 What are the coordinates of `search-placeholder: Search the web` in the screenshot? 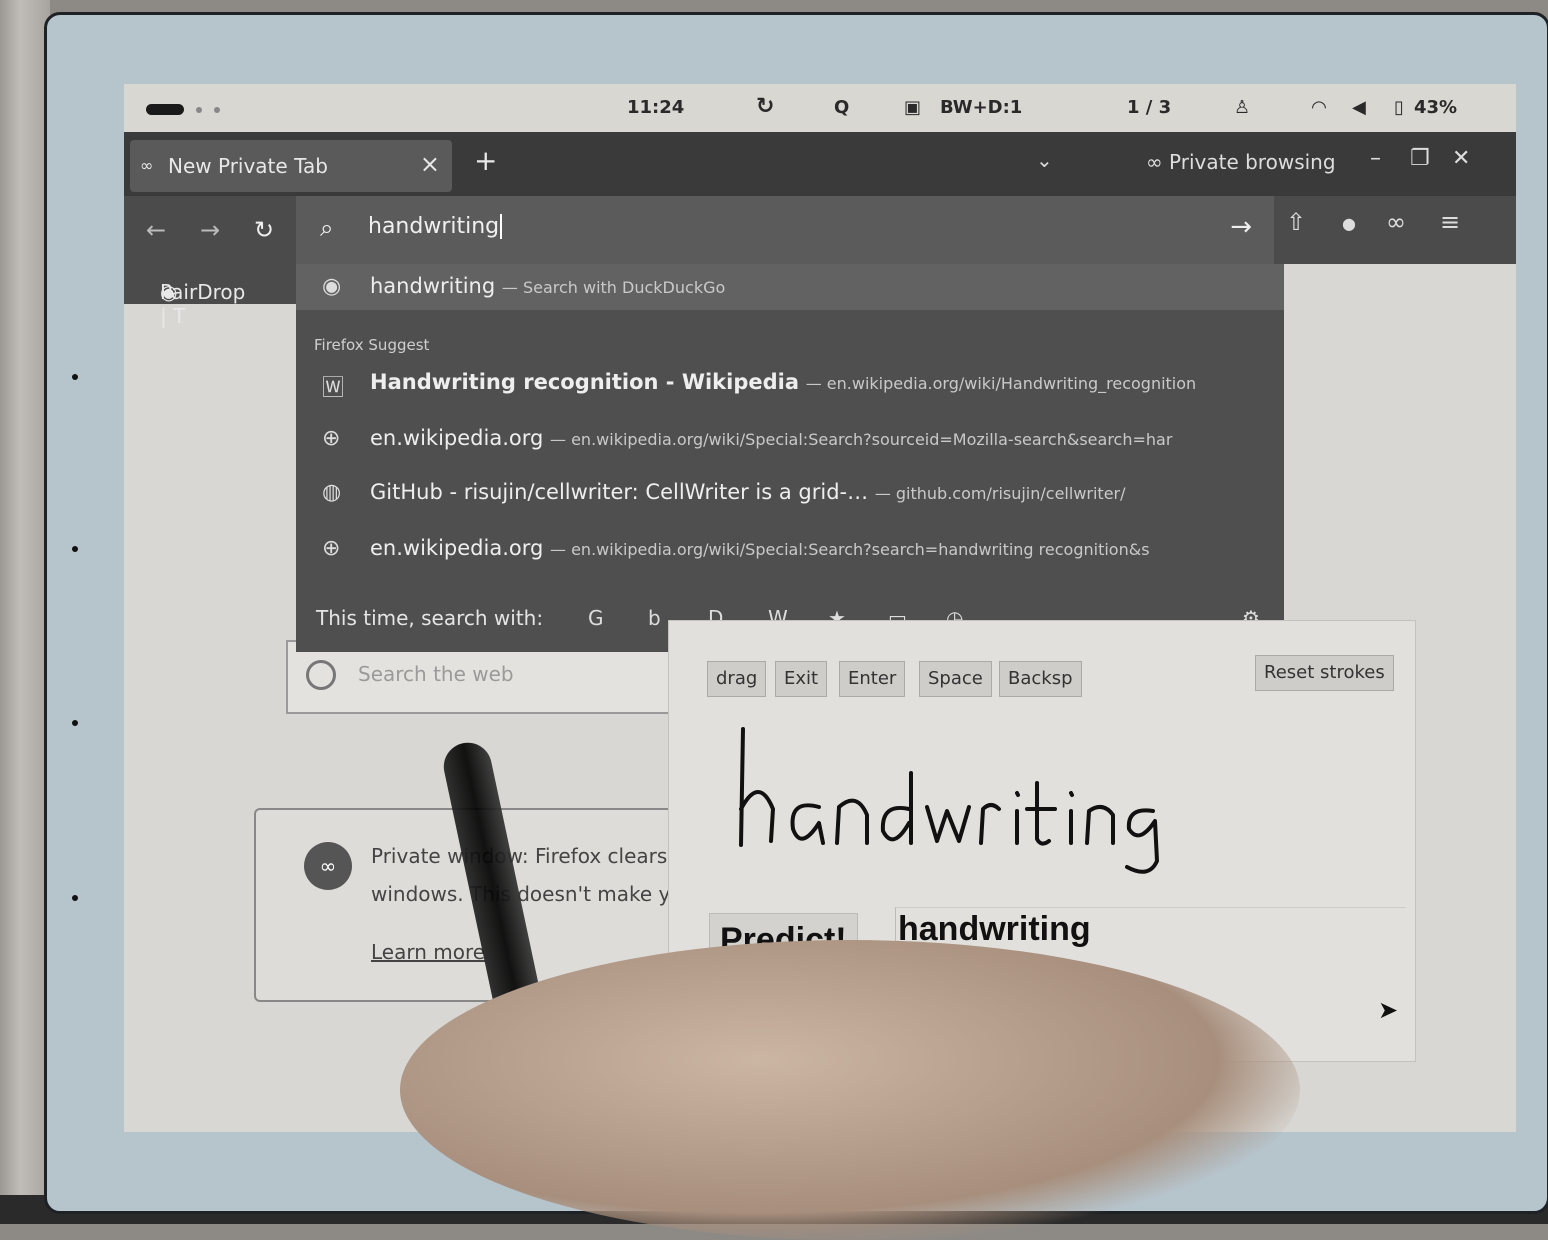 It's located at (436, 674).